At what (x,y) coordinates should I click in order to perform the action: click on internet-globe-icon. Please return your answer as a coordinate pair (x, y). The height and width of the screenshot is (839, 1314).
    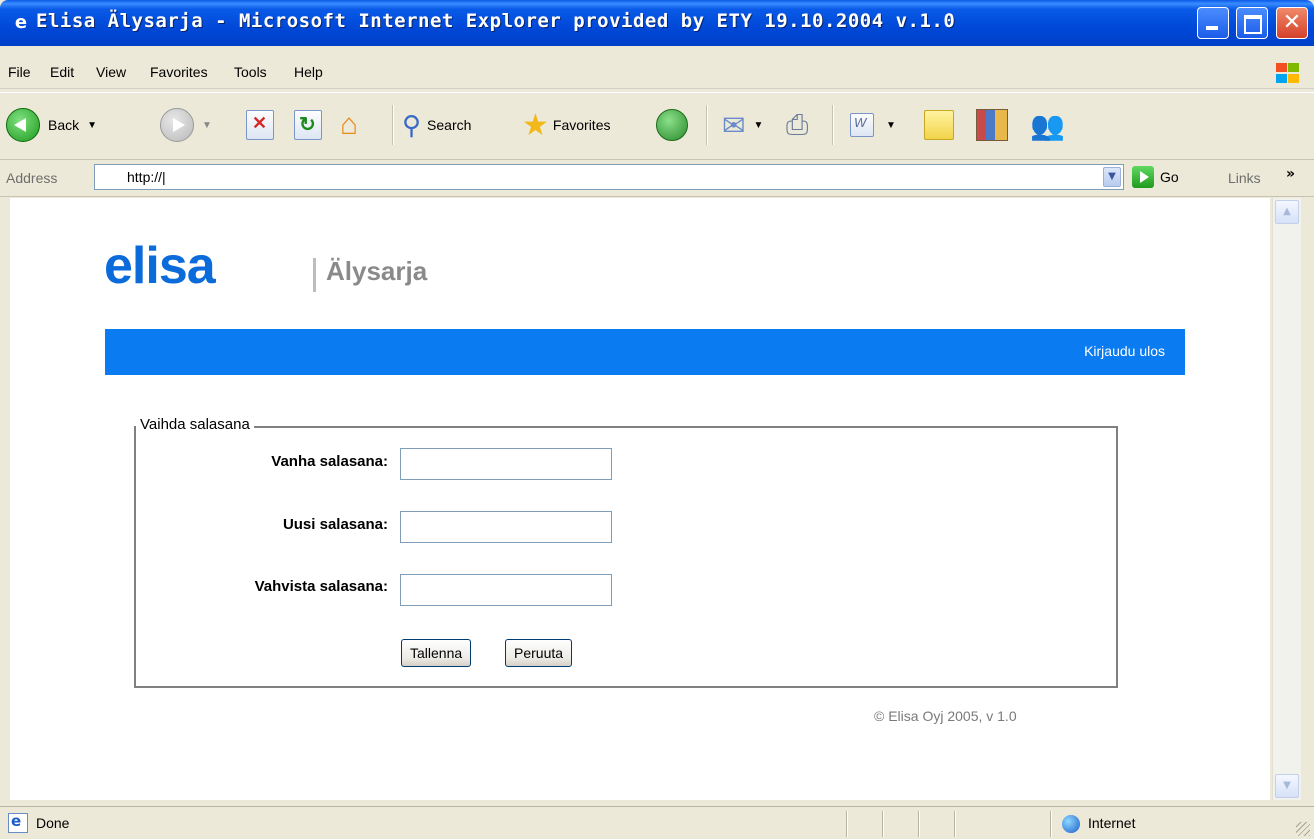
    Looking at the image, I should click on (1071, 824).